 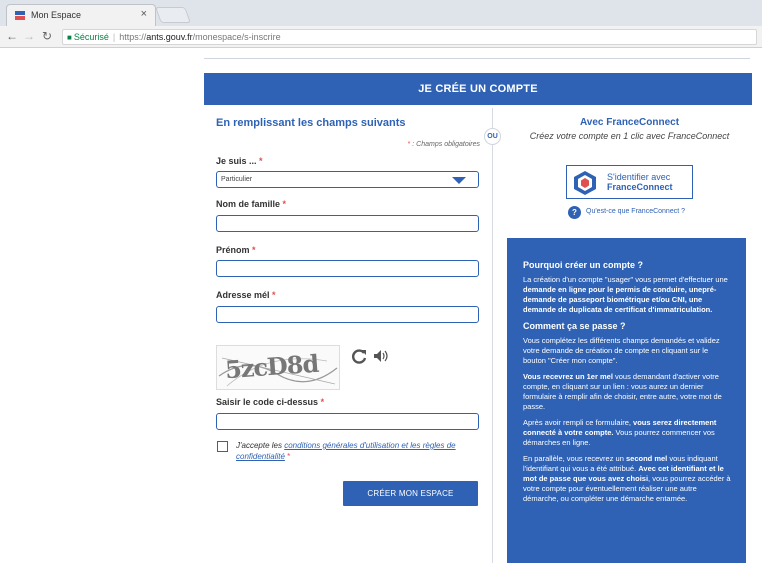 What do you see at coordinates (381, 356) in the screenshot?
I see `speaker-icon` at bounding box center [381, 356].